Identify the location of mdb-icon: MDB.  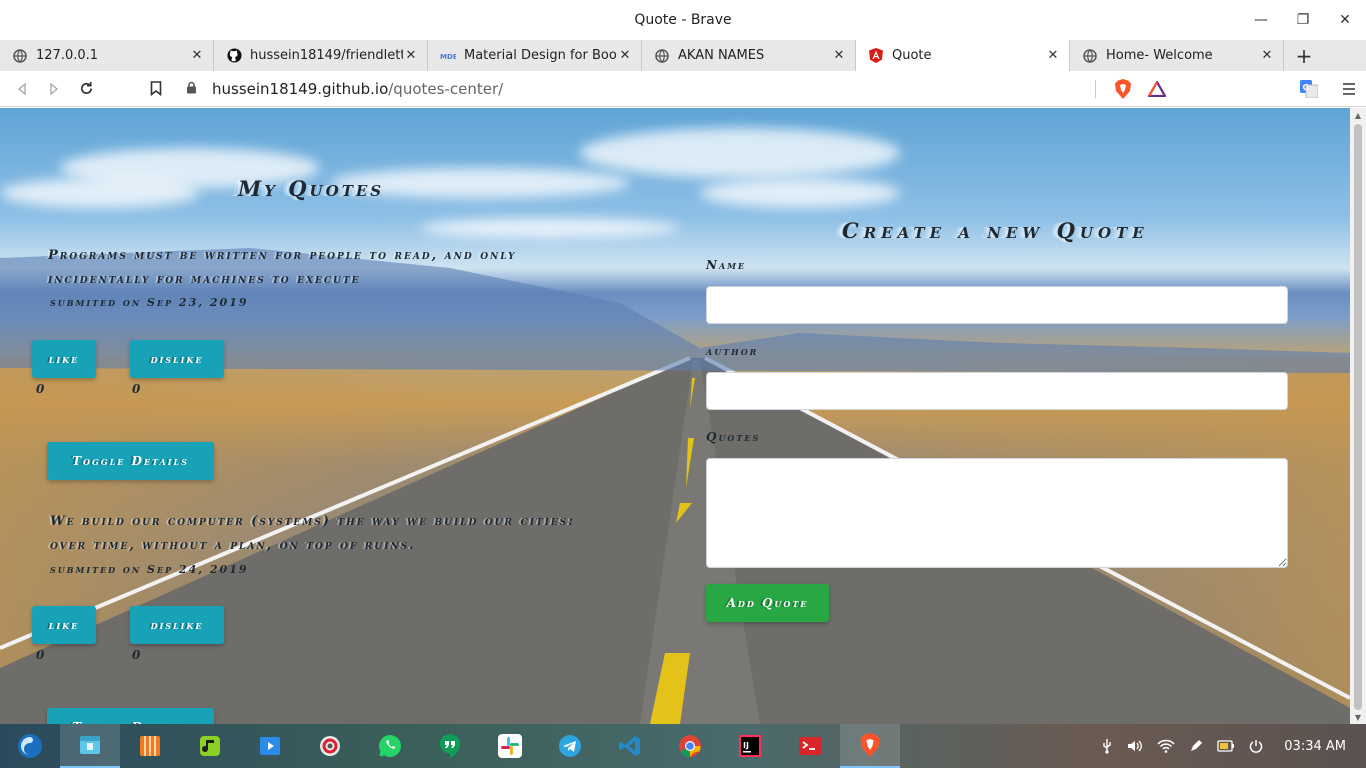
(448, 56).